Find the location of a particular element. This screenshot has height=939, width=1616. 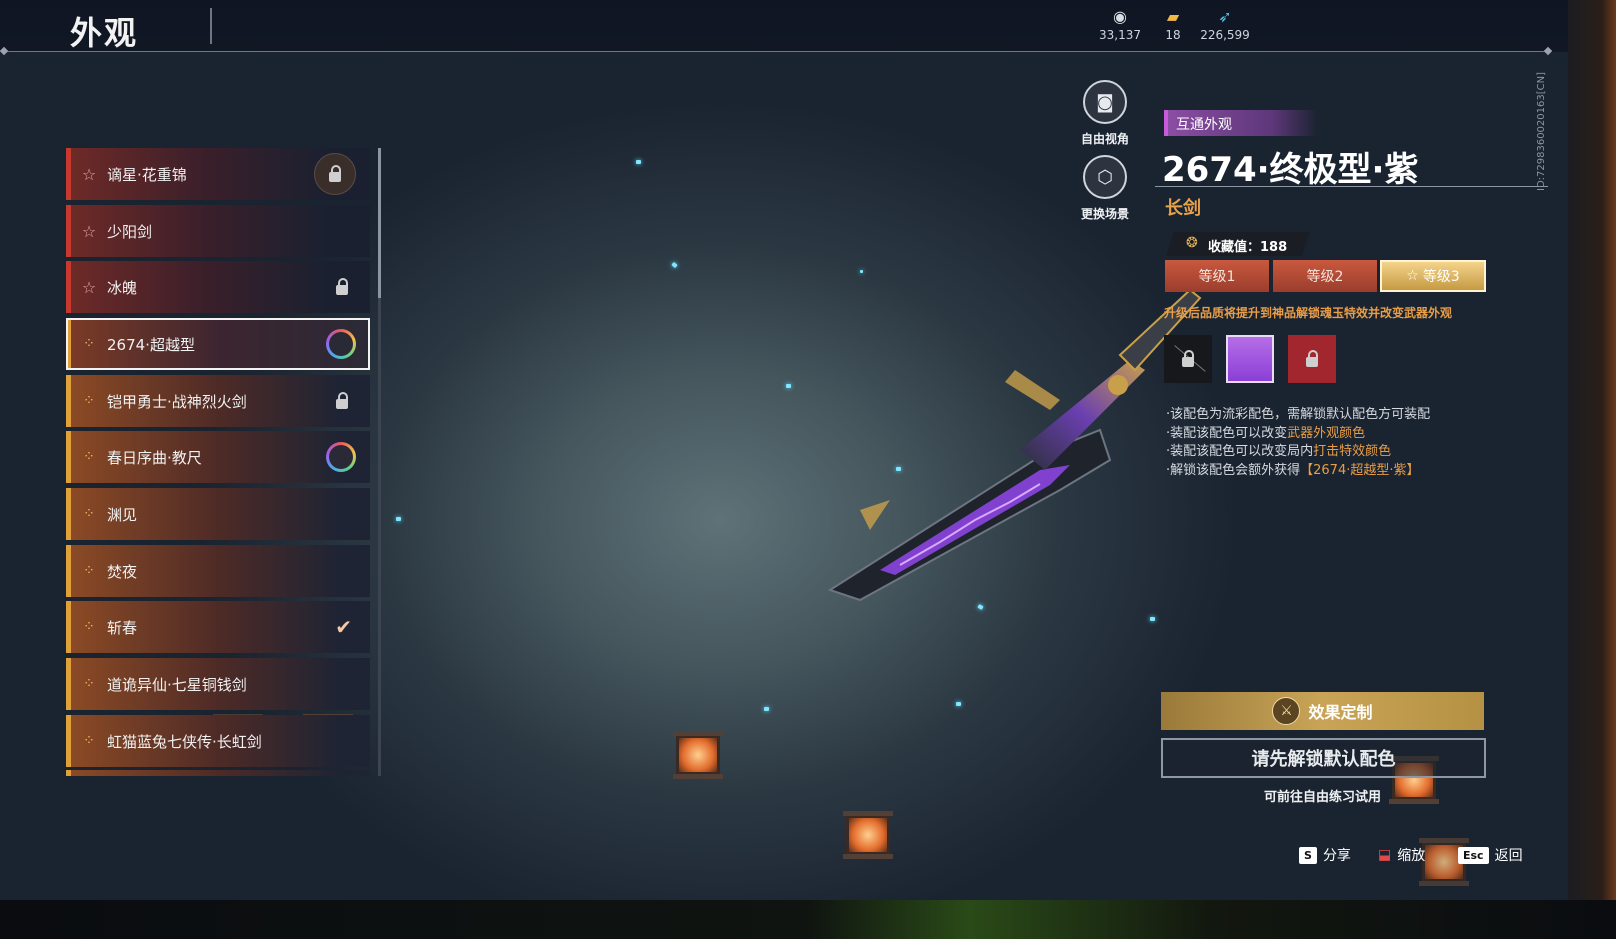

list-item: ⁘ 铠甲勇士·战神烈火剑 is located at coordinates (218, 401).